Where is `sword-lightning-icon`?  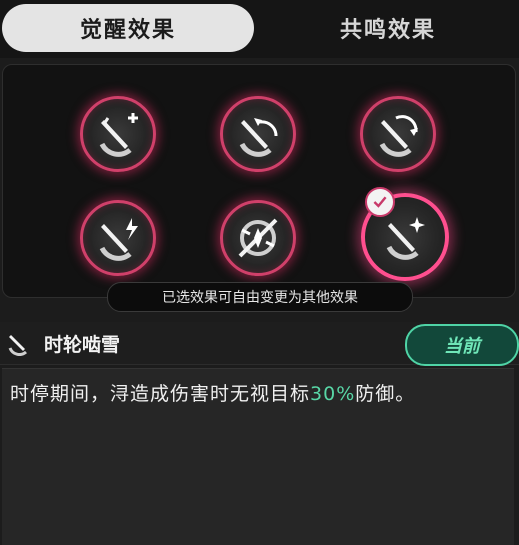 sword-lightning-icon is located at coordinates (118, 239).